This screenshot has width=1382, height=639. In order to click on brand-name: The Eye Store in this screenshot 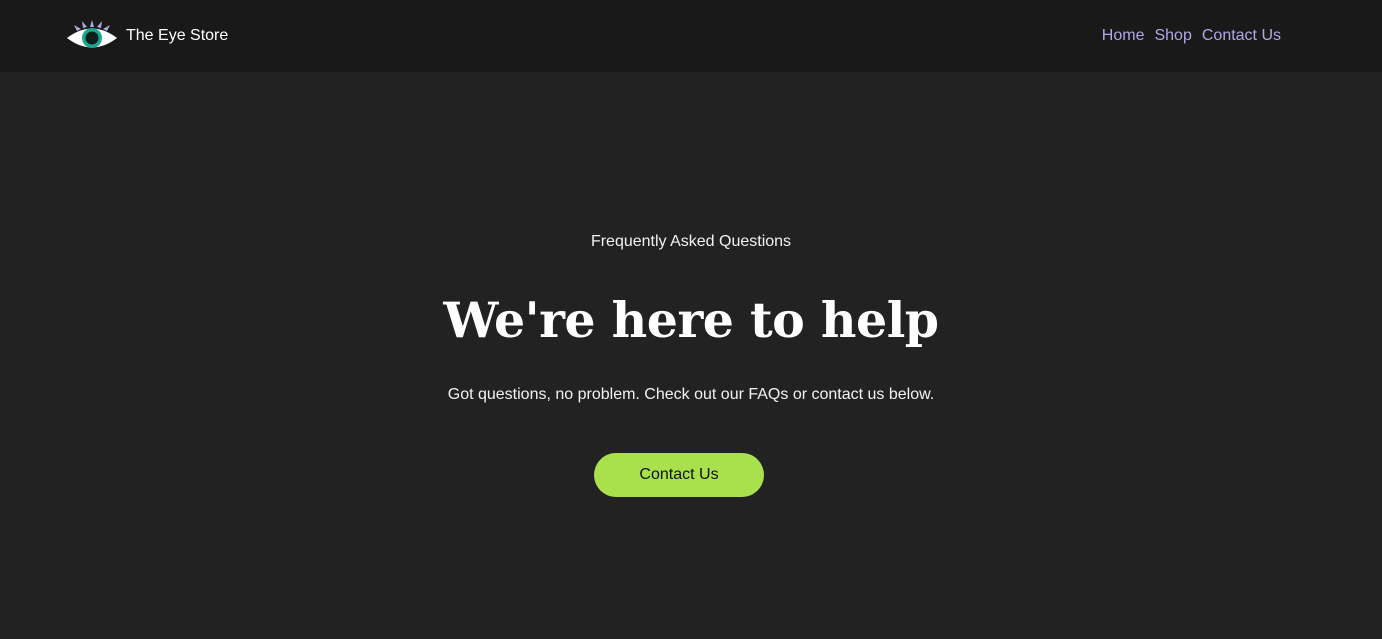, I will do `click(177, 35)`.